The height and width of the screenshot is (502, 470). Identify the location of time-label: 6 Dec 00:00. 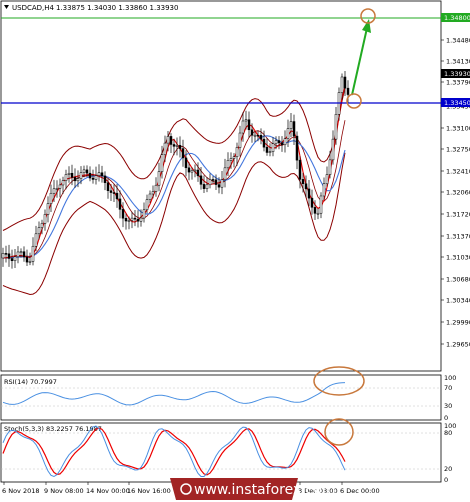
(360, 491).